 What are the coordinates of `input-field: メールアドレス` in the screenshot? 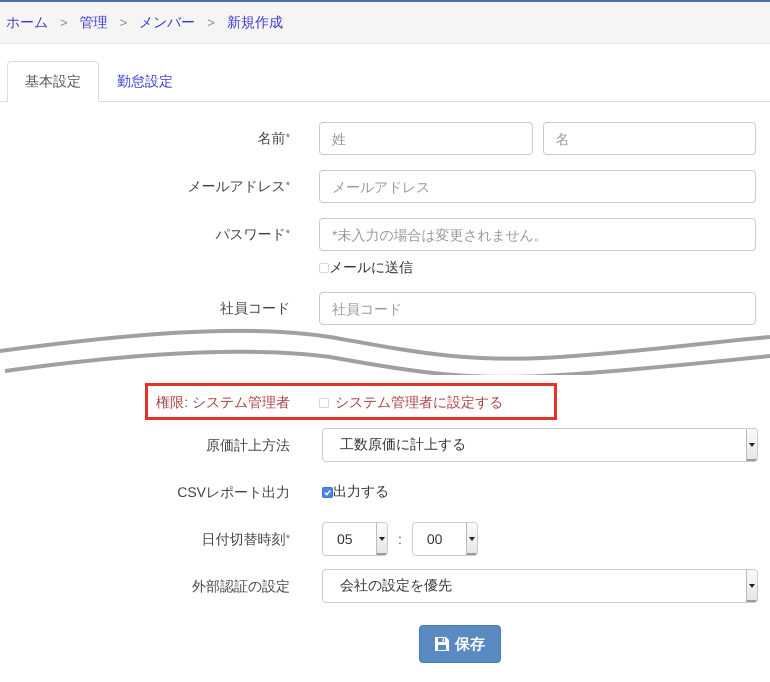 It's located at (537, 186).